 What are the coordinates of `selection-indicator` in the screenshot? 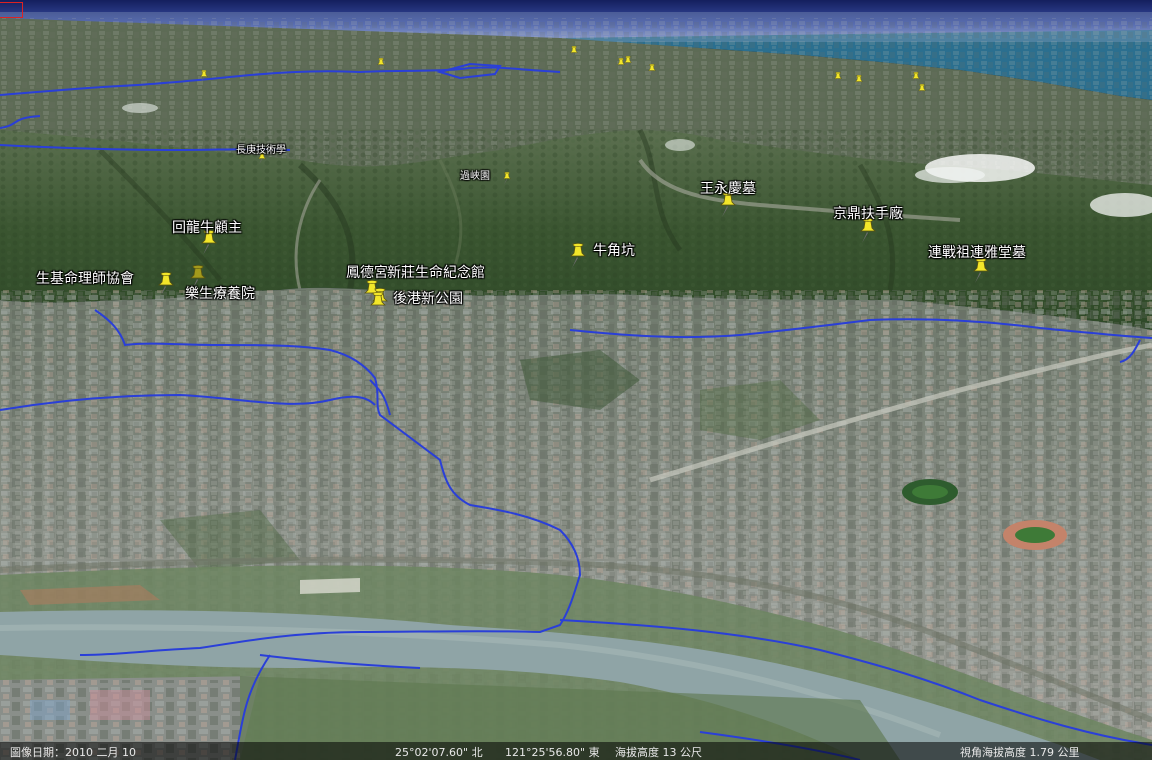 It's located at (11, 10).